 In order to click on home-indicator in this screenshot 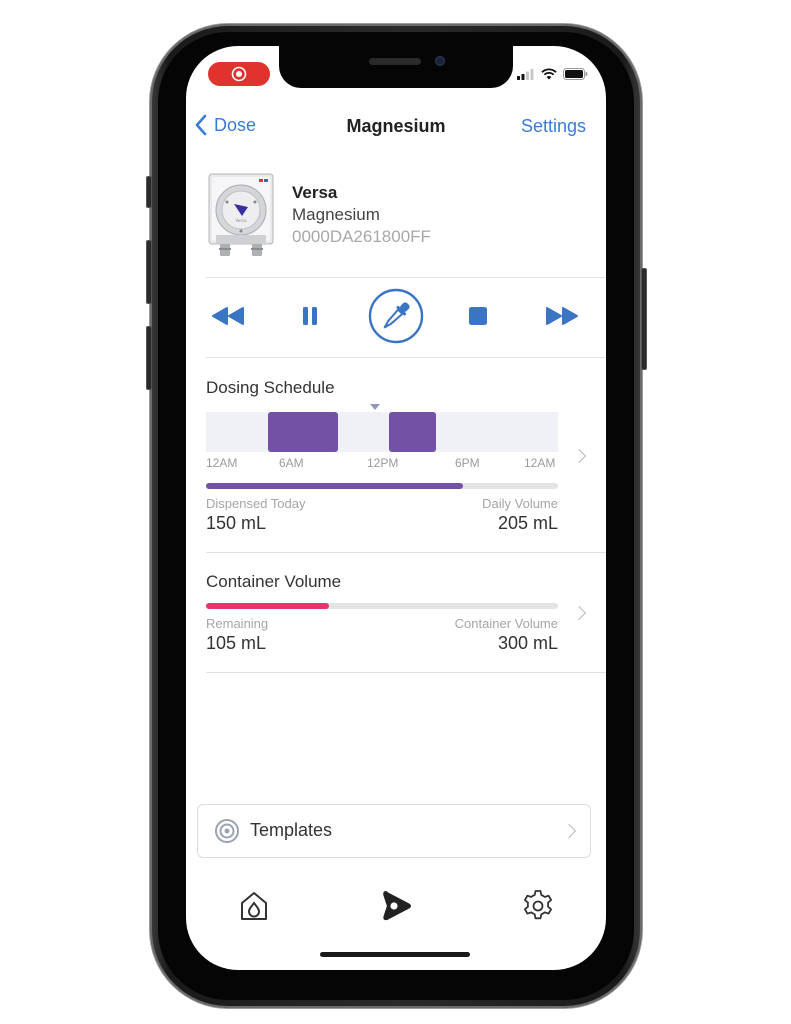, I will do `click(395, 954)`.